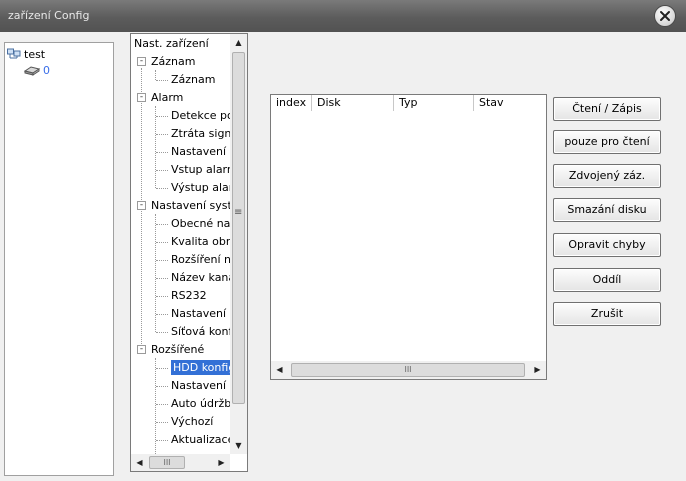 The height and width of the screenshot is (481, 686). I want to click on tree-item: Aktualizace, so click(202, 440).